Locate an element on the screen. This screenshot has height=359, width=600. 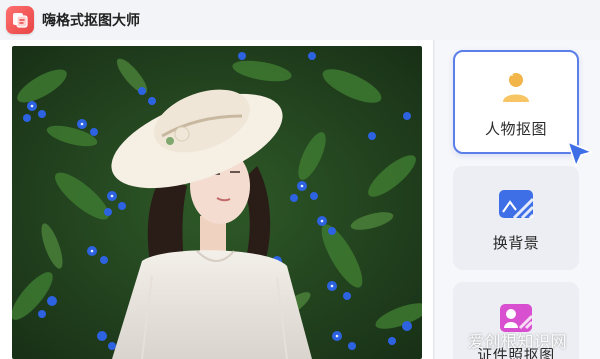
sticker-cutout-icon is located at coordinates (20, 20).